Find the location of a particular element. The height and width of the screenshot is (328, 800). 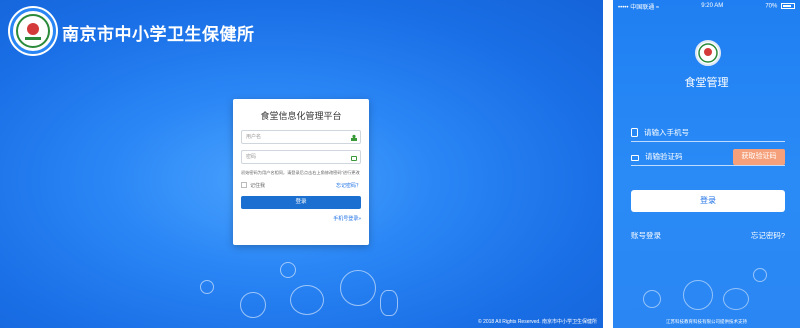

carrier-label: ••••• 中国联通 ≈ is located at coordinates (639, 7).